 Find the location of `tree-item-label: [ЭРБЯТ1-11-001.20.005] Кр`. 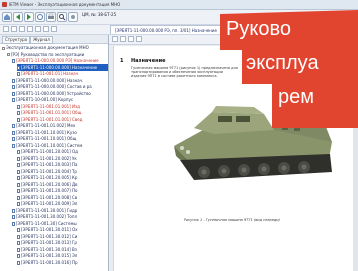

tree-item-label: [ЭРБЯТ1-11-001.20.005] Кр is located at coordinates (49, 177).